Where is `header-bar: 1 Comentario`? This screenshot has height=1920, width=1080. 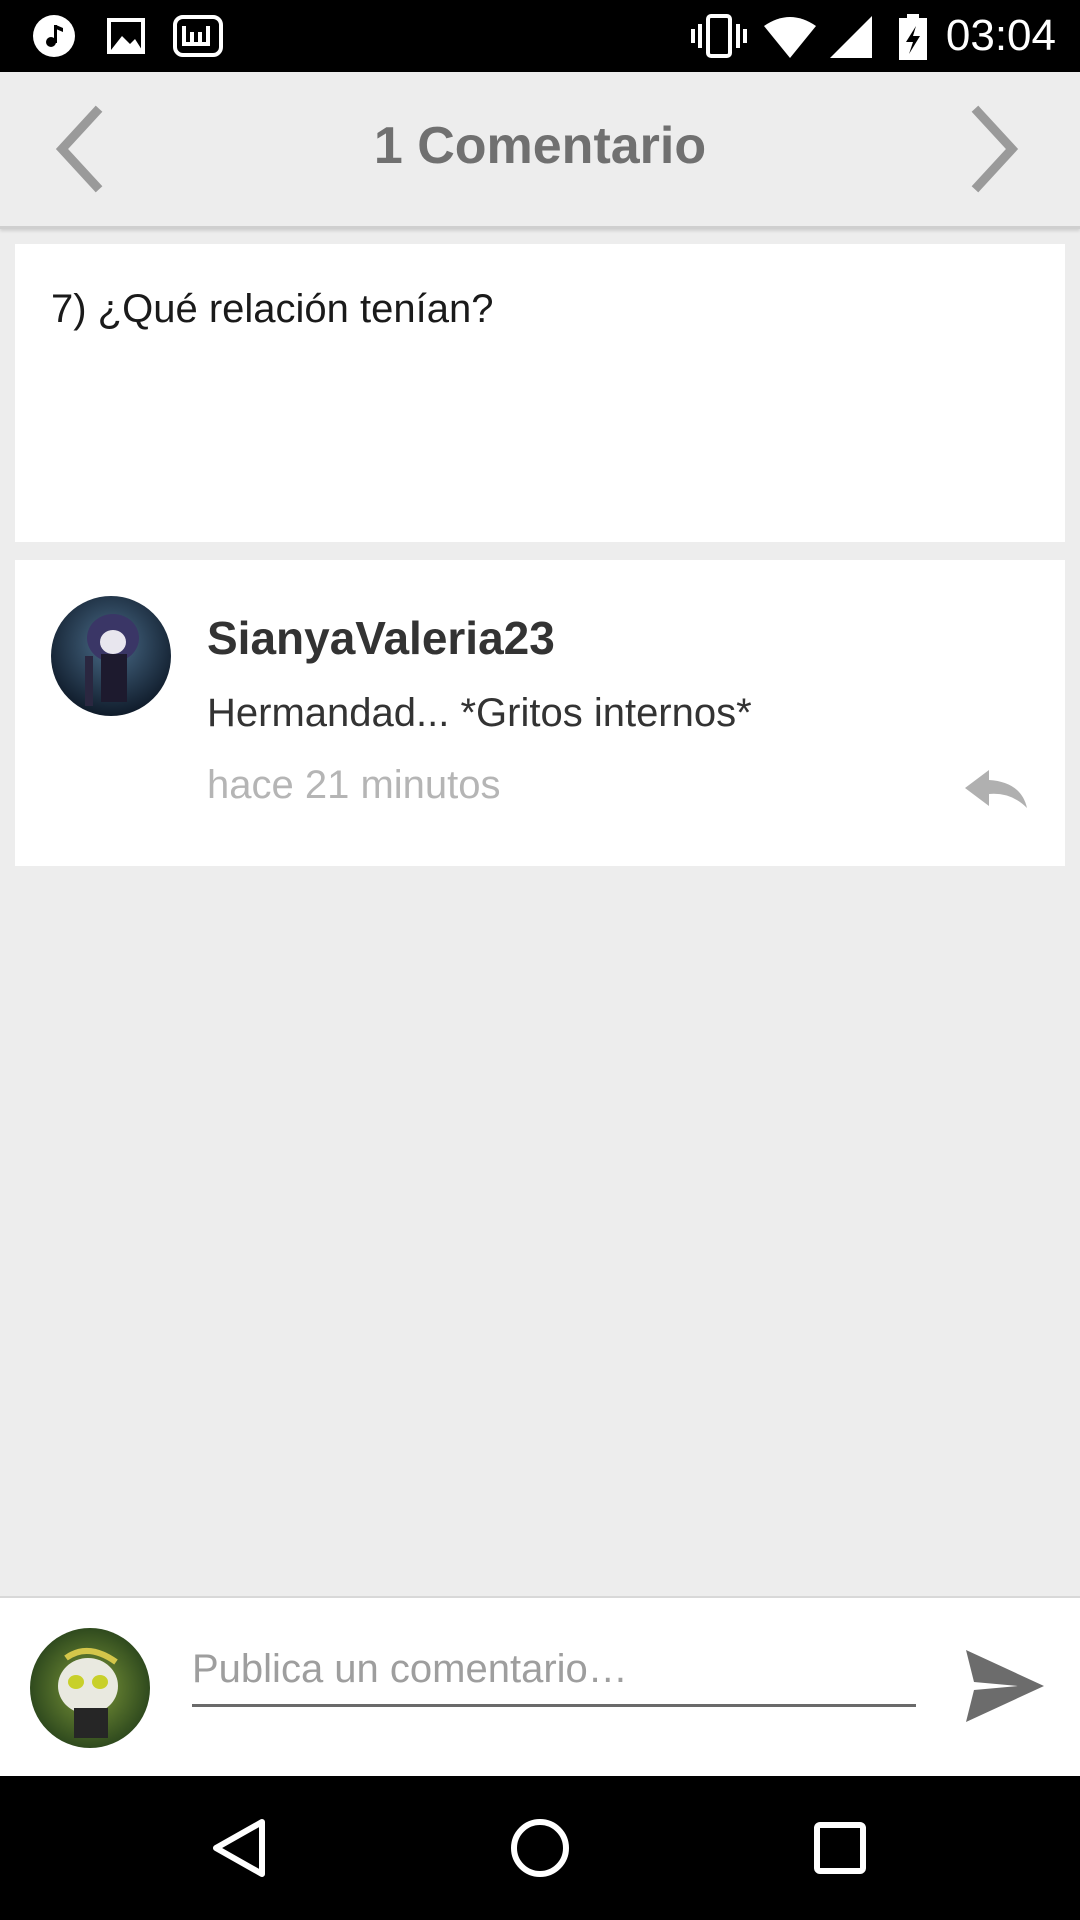 header-bar: 1 Comentario is located at coordinates (540, 150).